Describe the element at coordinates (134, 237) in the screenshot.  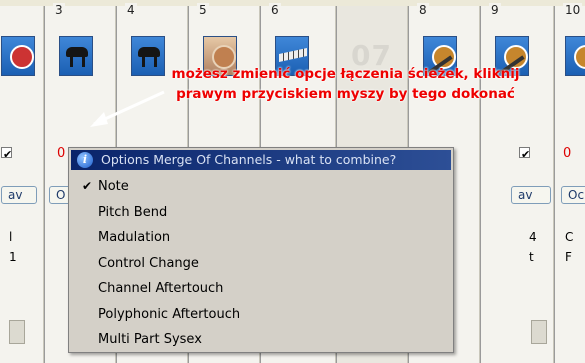
I see `menu-item-label: Madulation` at that location.